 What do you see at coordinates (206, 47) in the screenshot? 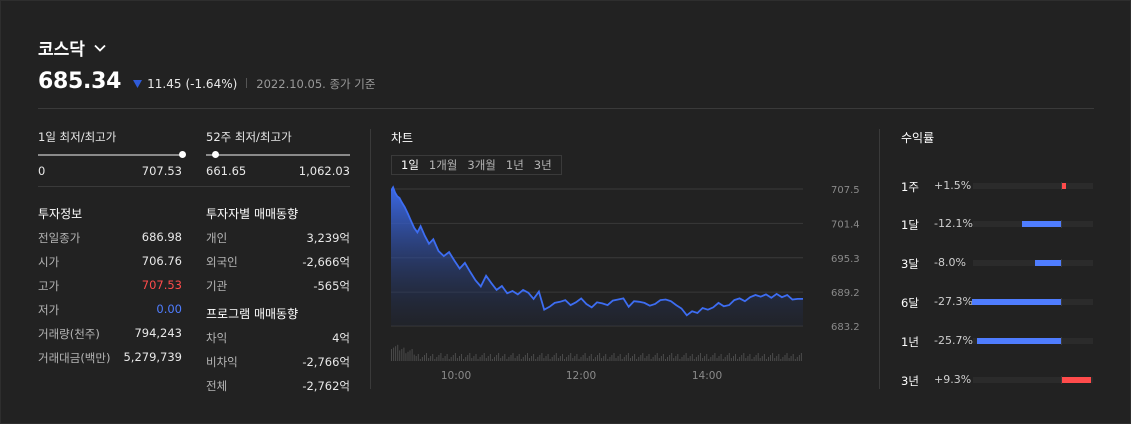
I see `index-selector: 코스닥` at bounding box center [206, 47].